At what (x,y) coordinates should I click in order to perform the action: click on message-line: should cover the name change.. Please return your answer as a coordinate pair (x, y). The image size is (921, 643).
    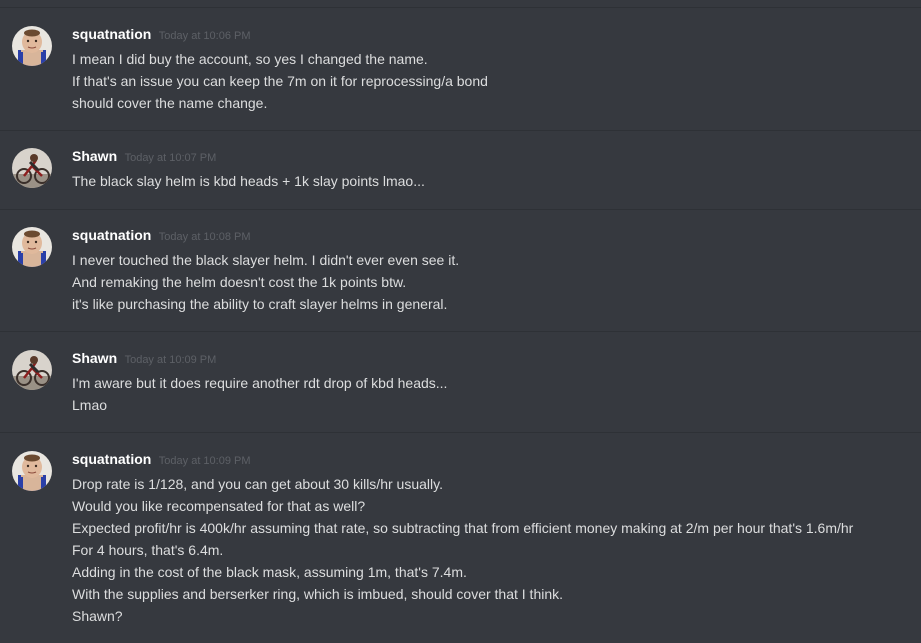
    Looking at the image, I should click on (170, 103).